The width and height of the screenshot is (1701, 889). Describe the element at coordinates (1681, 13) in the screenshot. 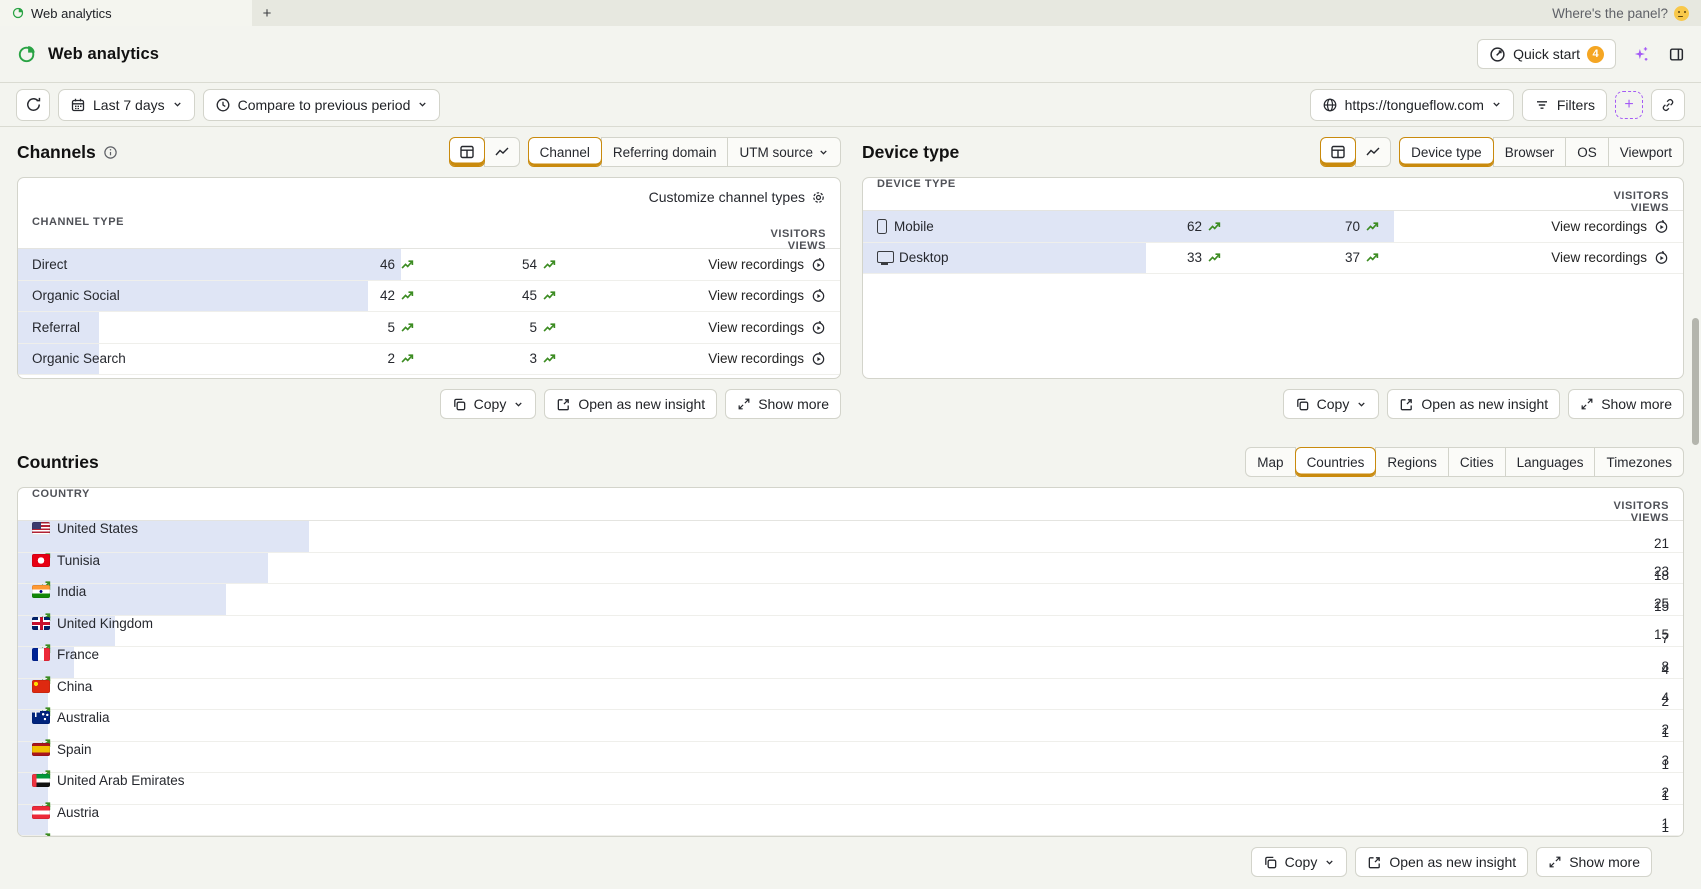

I see `thinking-face-emoji` at that location.